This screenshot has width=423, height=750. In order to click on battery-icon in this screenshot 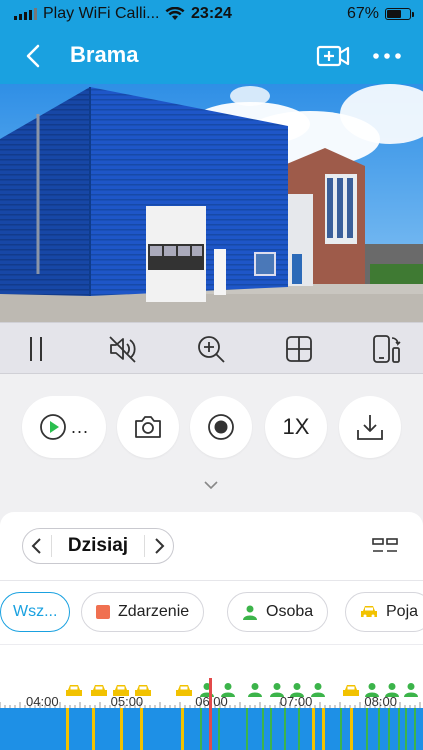, I will do `click(399, 14)`.